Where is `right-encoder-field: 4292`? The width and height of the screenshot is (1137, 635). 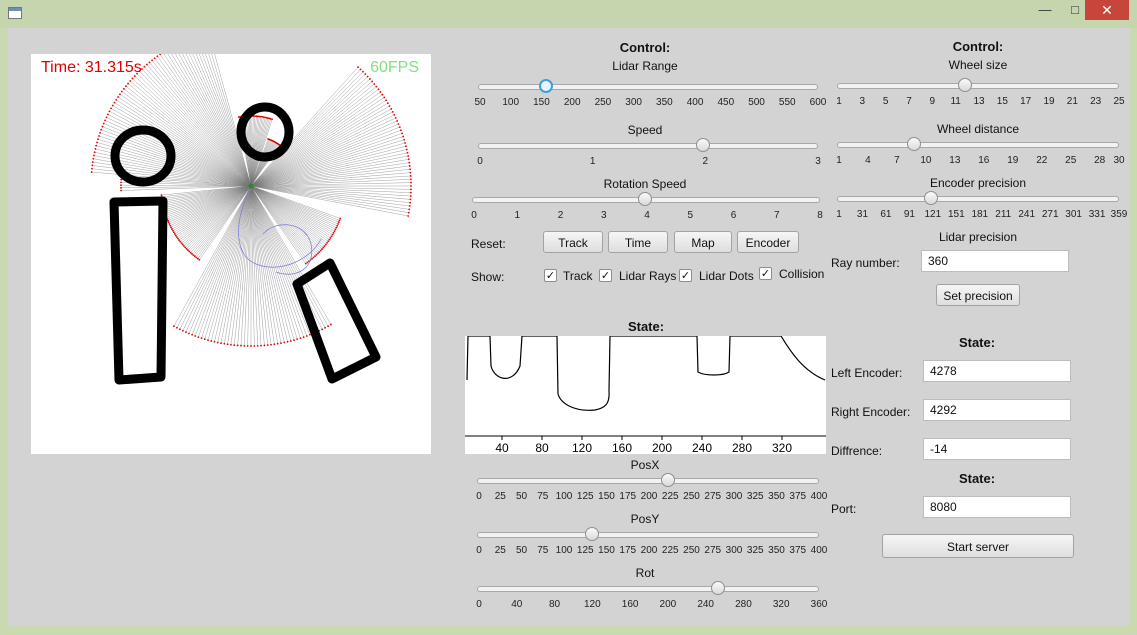
right-encoder-field: 4292 is located at coordinates (997, 410).